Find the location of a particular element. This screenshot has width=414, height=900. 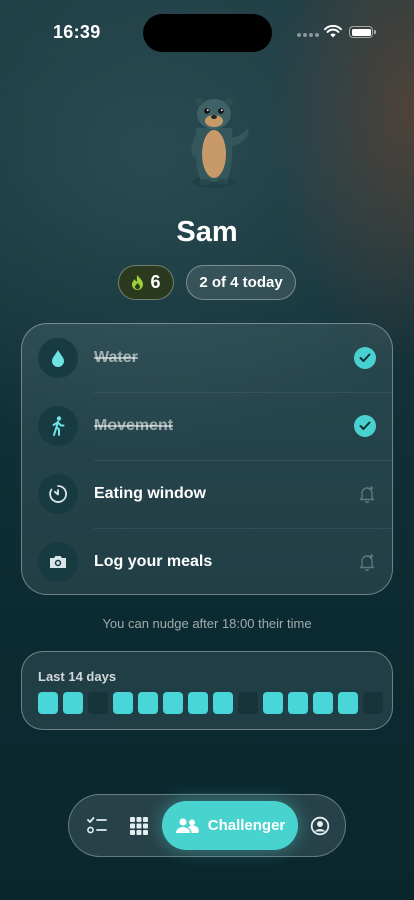

dynamic-island is located at coordinates (207, 33).